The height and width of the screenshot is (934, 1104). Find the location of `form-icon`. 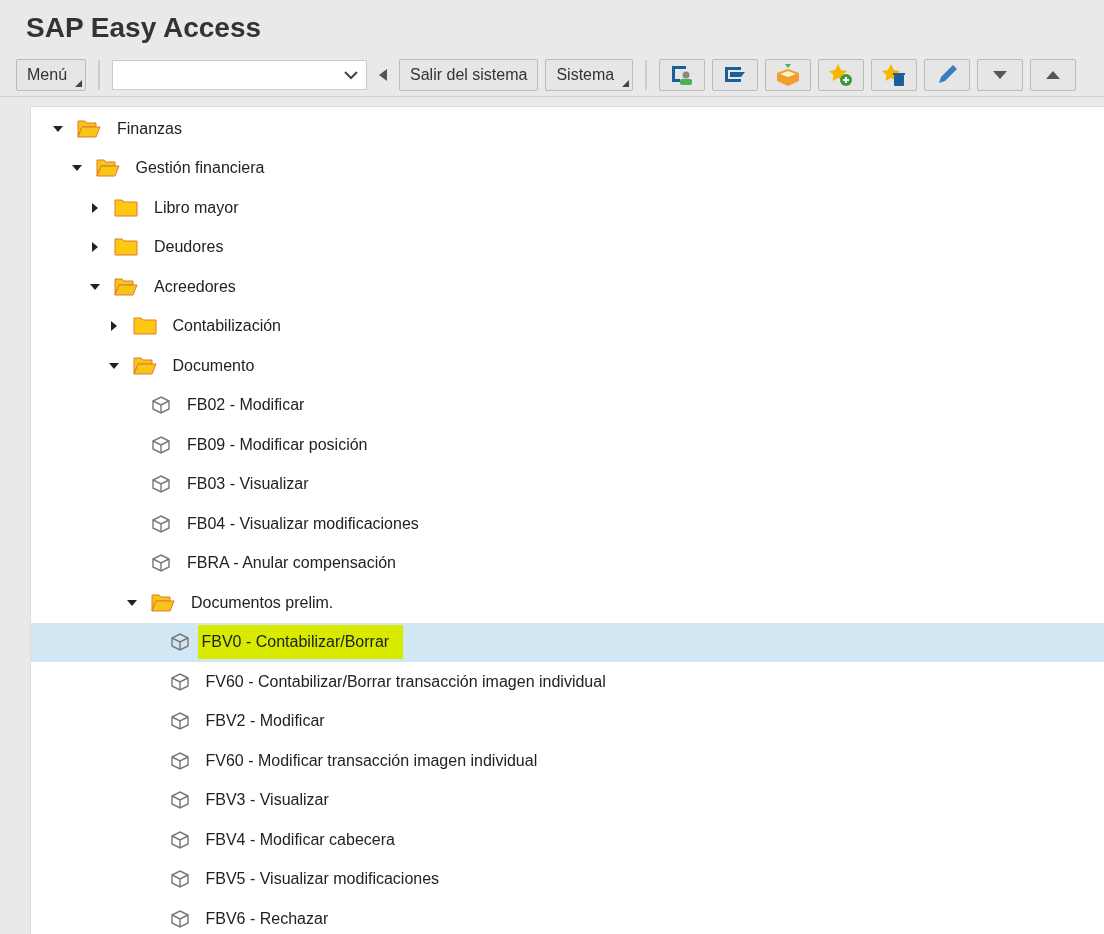

form-icon is located at coordinates (735, 75).